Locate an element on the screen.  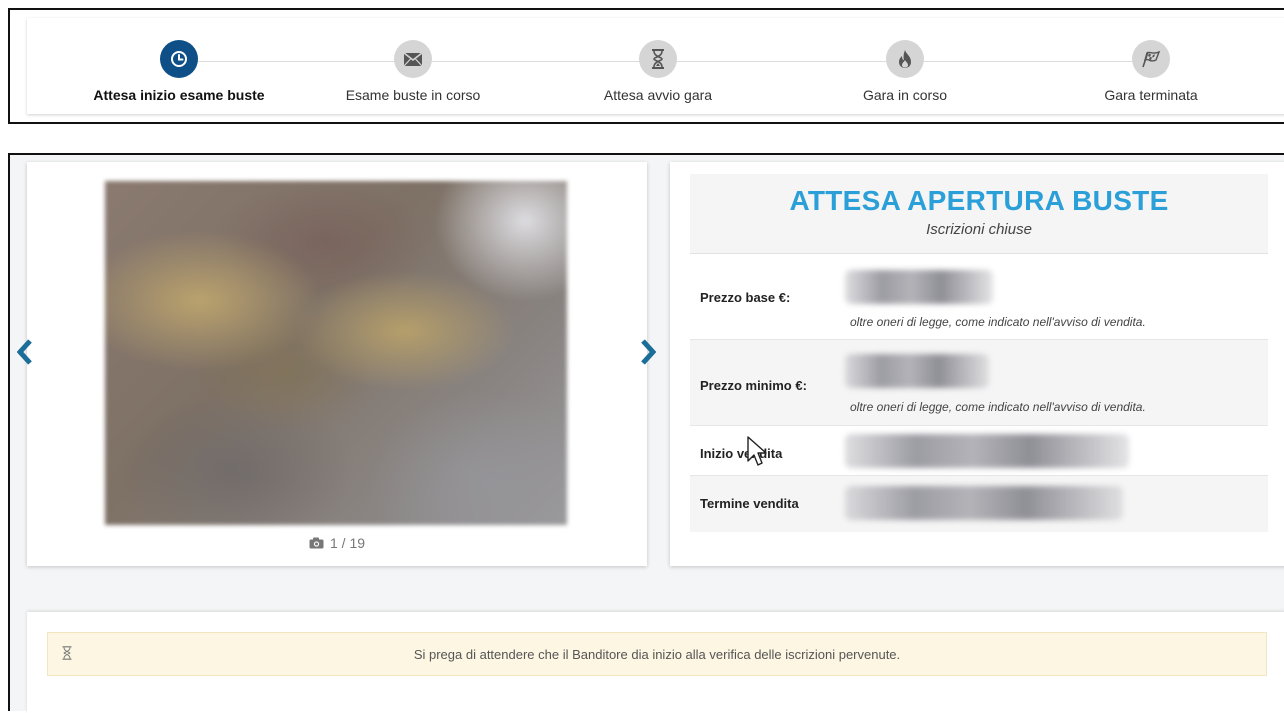
row-termine-vendita: Termine vendita is located at coordinates (979, 504).